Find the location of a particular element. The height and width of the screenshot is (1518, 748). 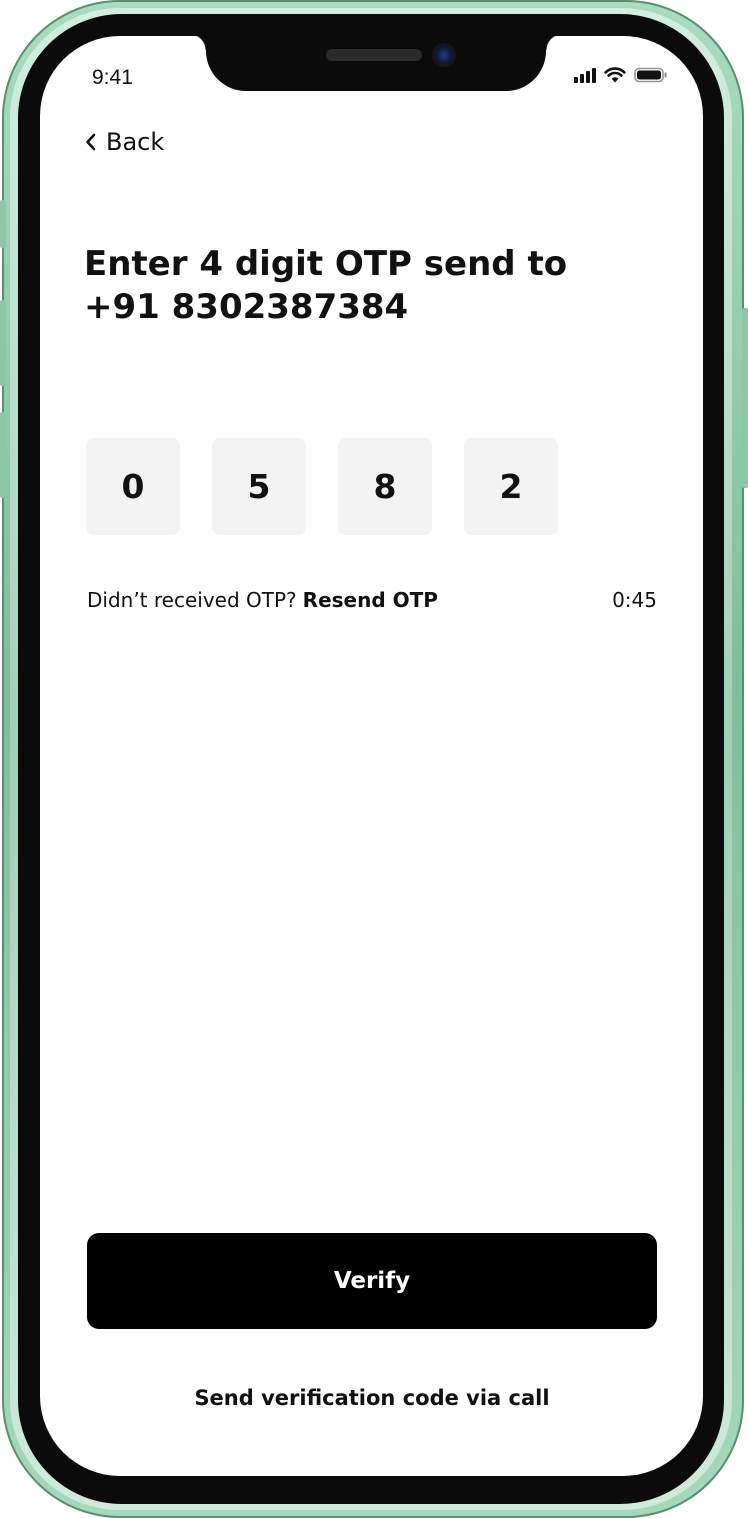

otp-digit-1: 0 is located at coordinates (133, 486).